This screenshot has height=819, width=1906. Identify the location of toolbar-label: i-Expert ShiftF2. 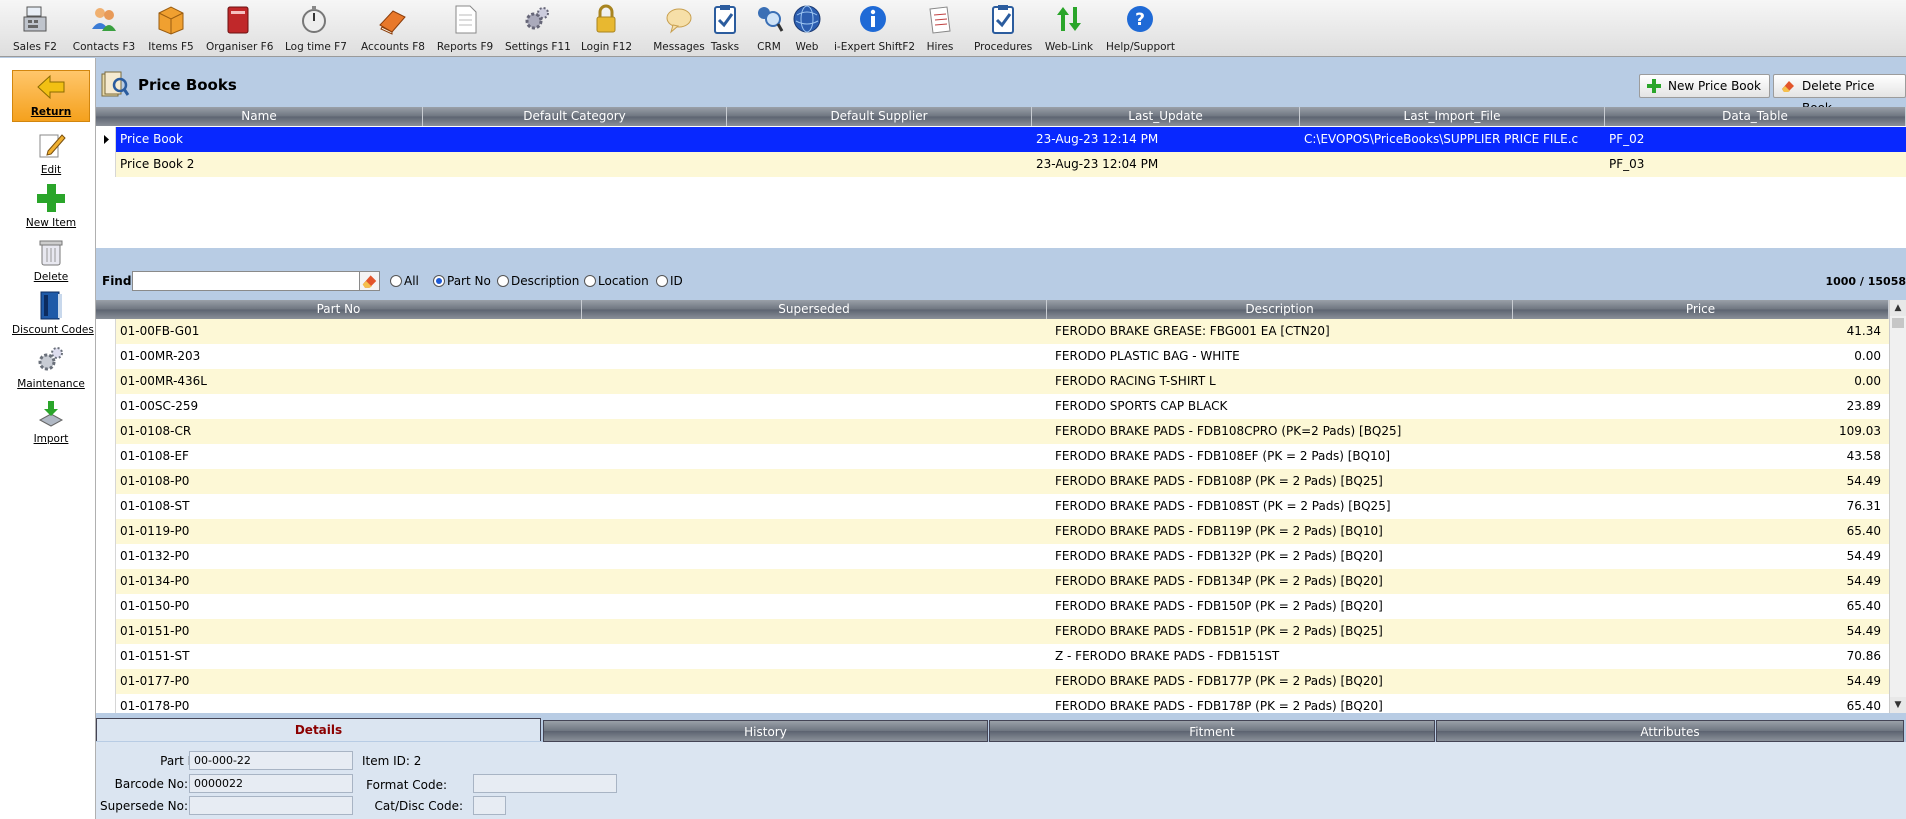
(875, 47).